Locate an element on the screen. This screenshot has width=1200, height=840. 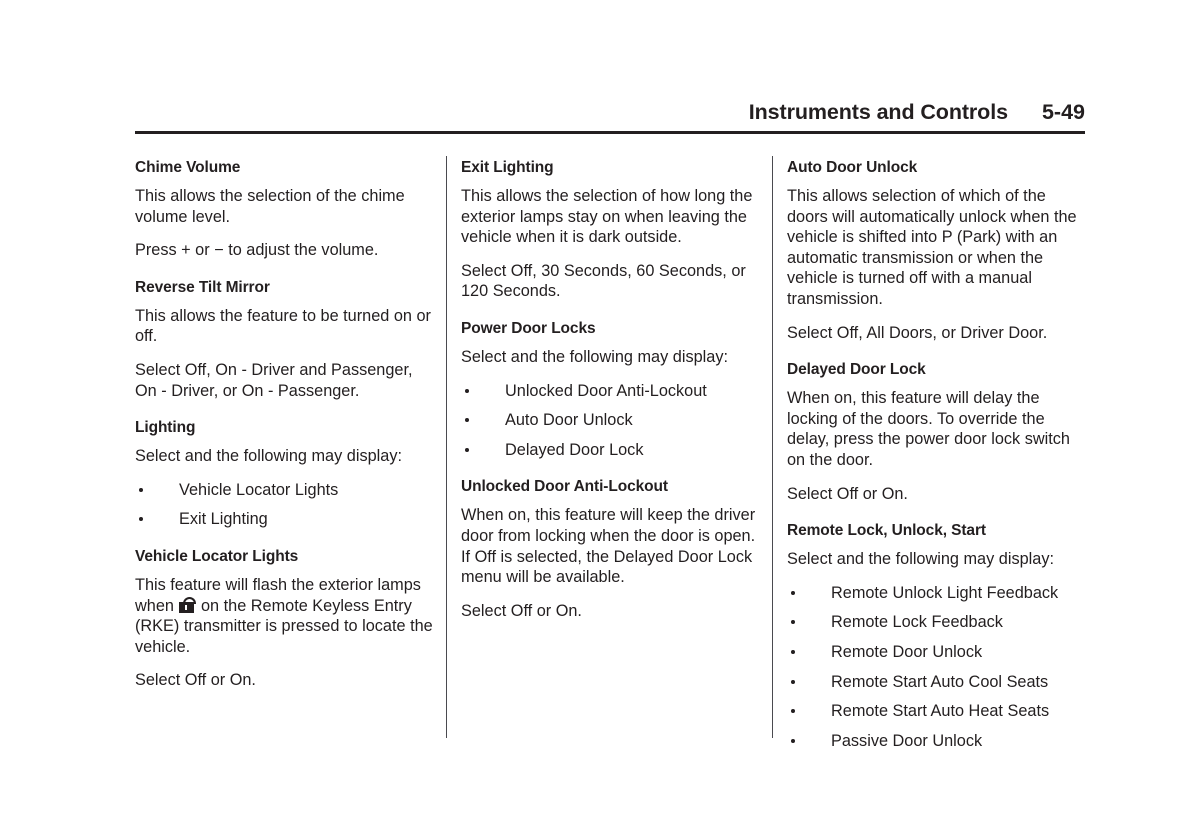
unlock-padlock-icon is located at coordinates (188, 604).